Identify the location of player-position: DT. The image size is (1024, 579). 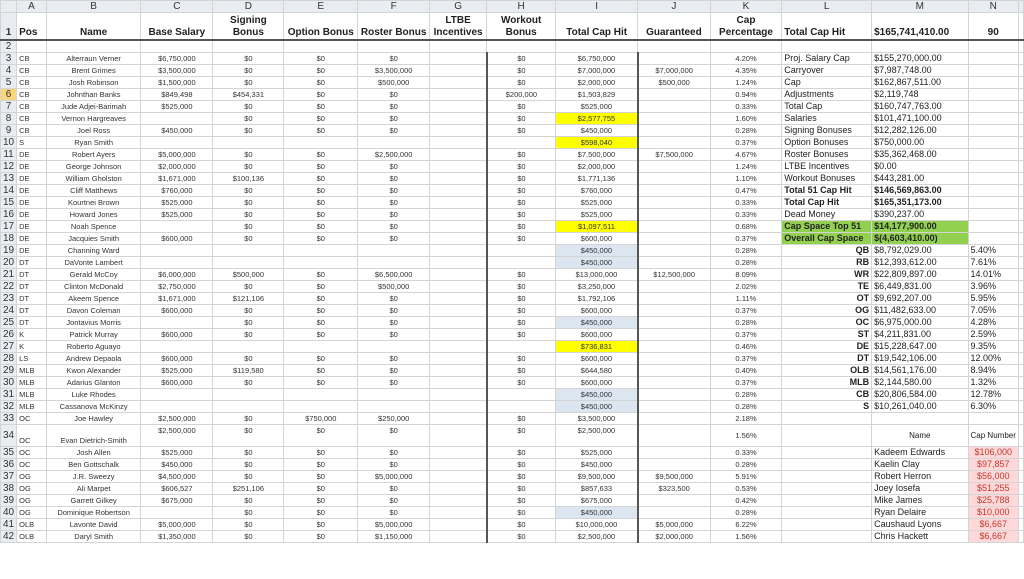
(31, 298).